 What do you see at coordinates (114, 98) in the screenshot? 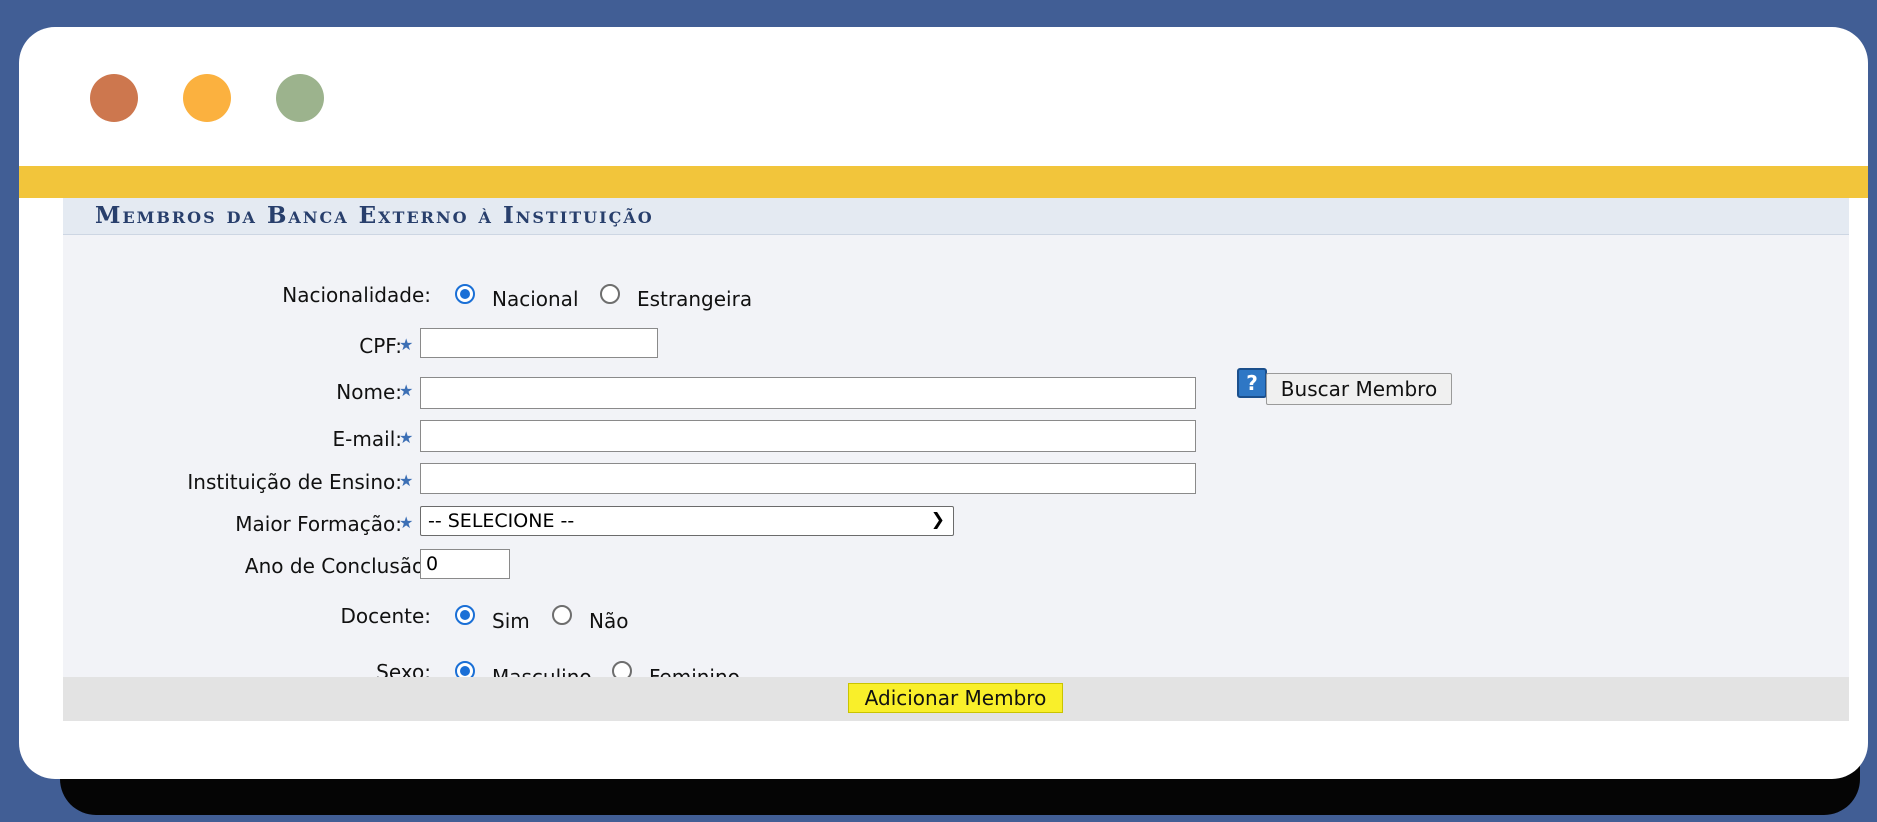
I see `close-window-icon` at bounding box center [114, 98].